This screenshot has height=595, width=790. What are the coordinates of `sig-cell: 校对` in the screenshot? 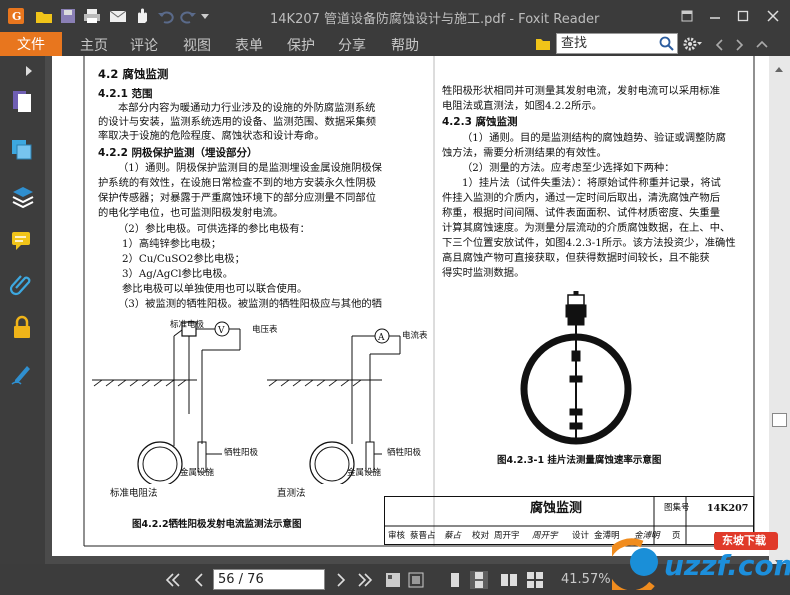 It's located at (481, 536).